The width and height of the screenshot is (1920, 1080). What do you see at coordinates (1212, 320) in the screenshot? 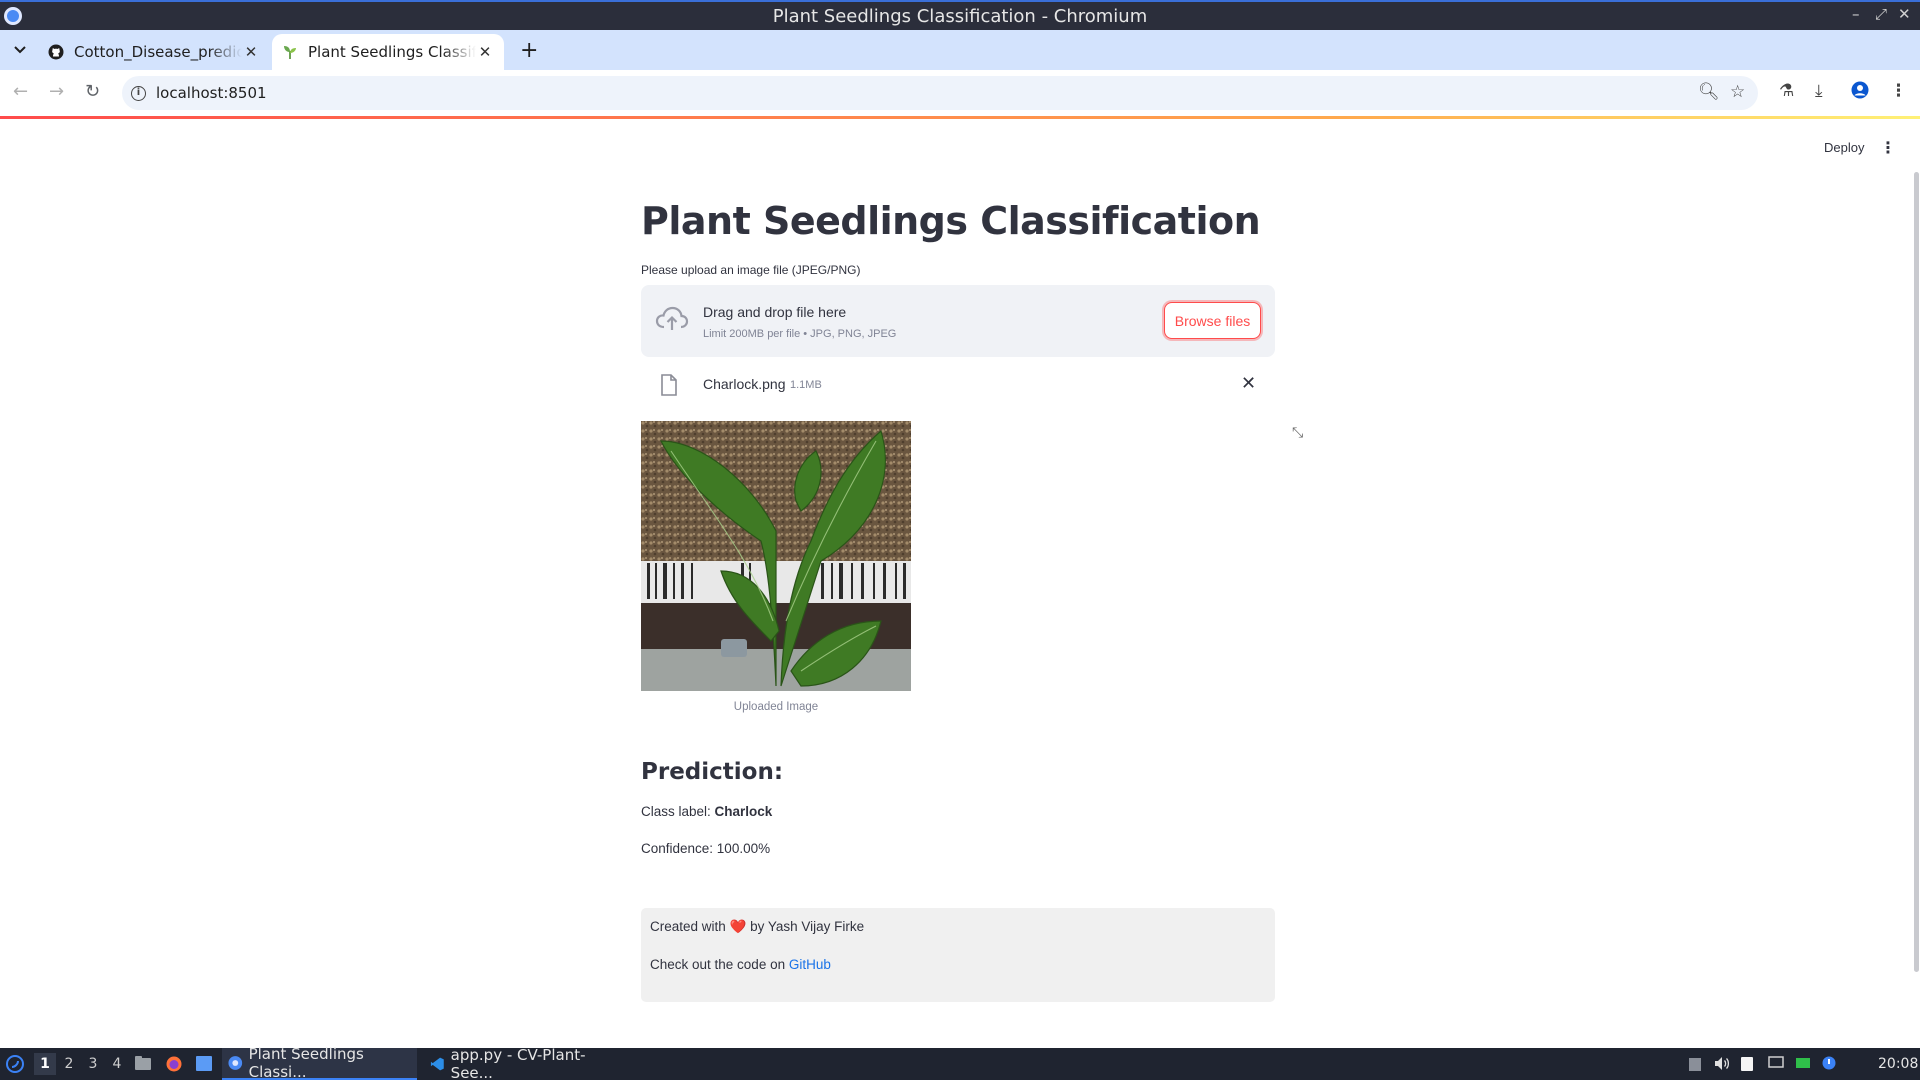
I see `browse-files-button: Browse files` at bounding box center [1212, 320].